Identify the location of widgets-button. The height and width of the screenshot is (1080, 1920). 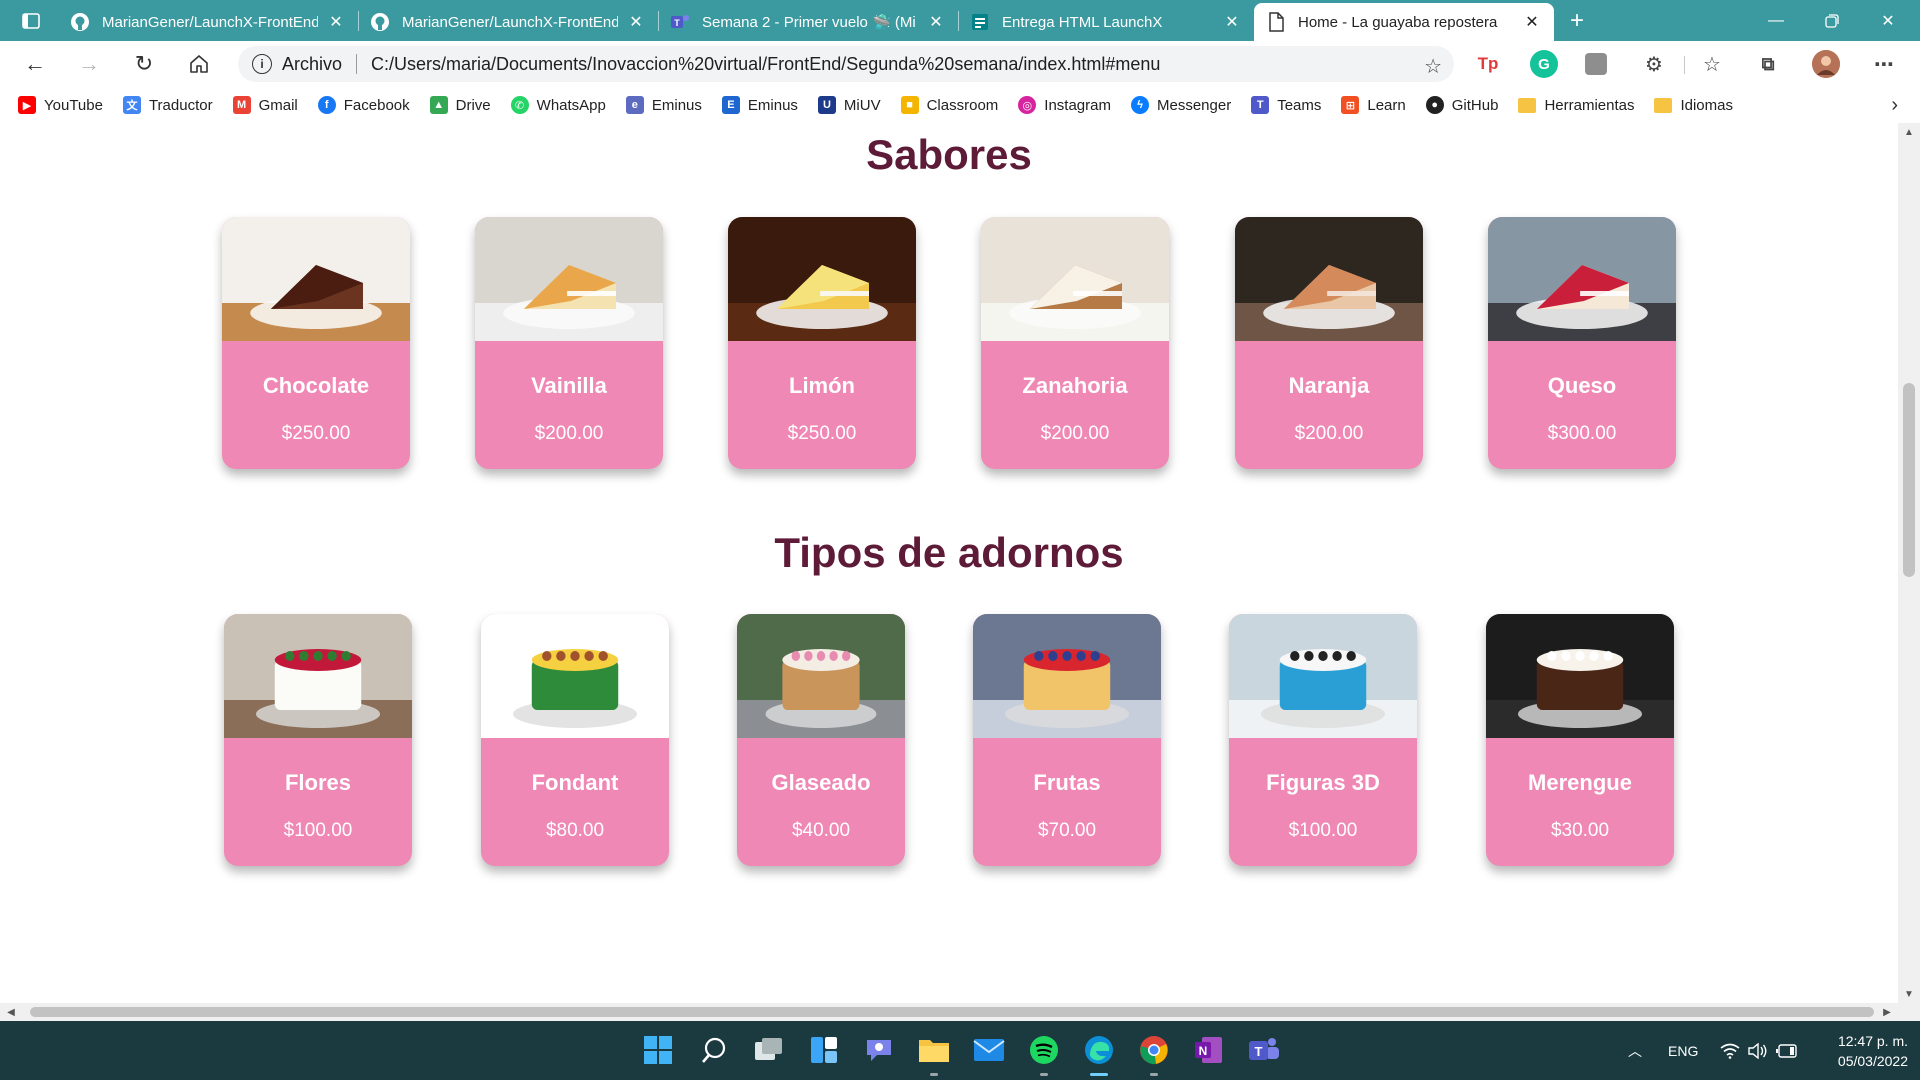
(824, 1050).